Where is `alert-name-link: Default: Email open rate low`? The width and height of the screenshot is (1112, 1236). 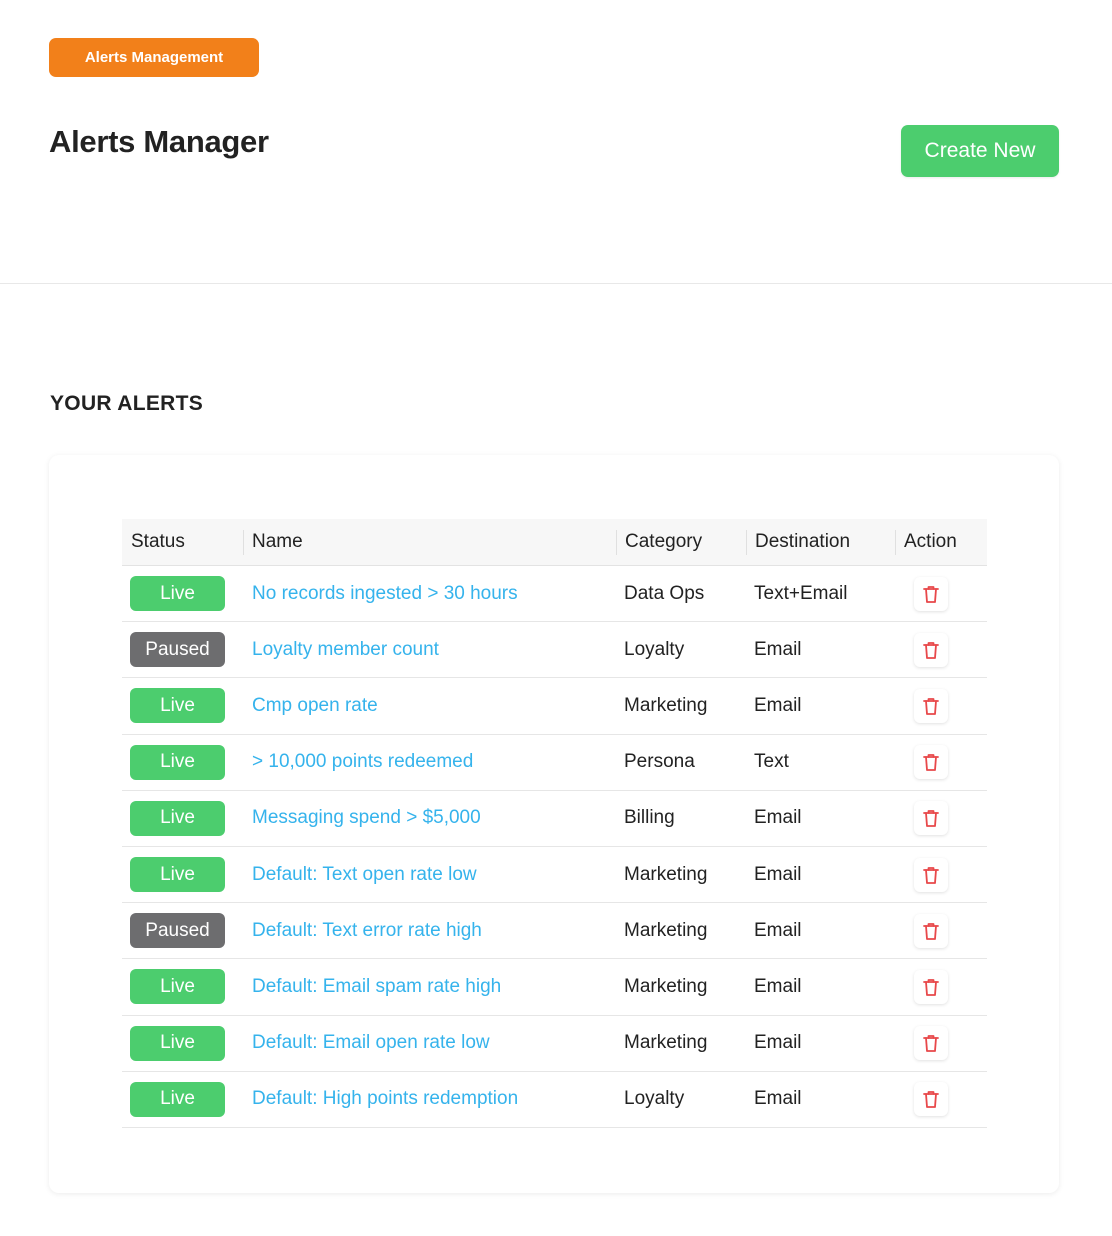
alert-name-link: Default: Email open rate low is located at coordinates (371, 1043).